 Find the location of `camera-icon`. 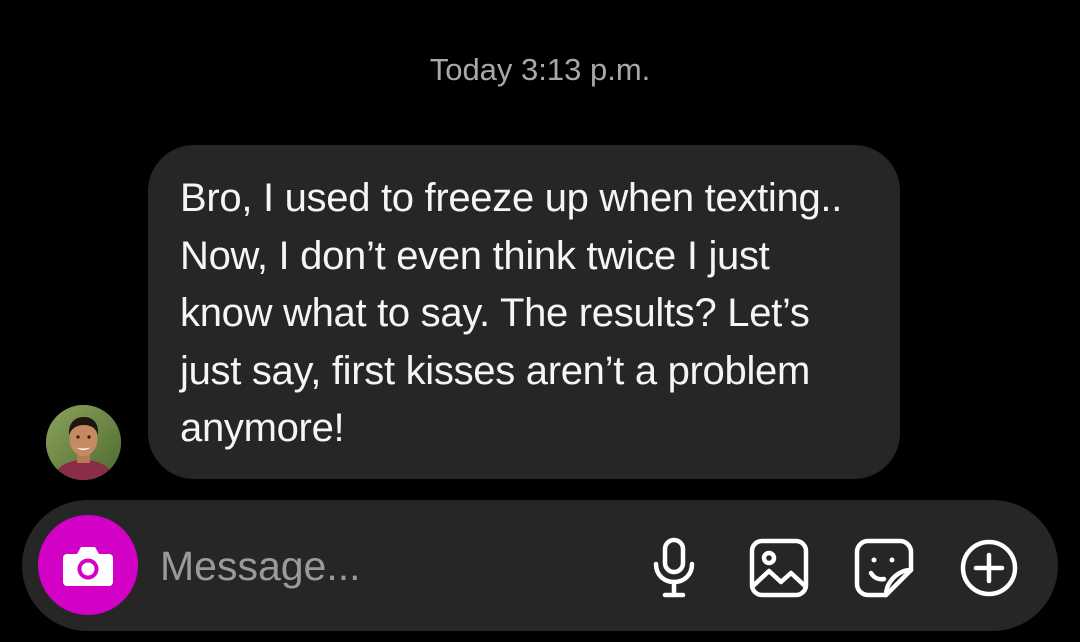

camera-icon is located at coordinates (88, 566).